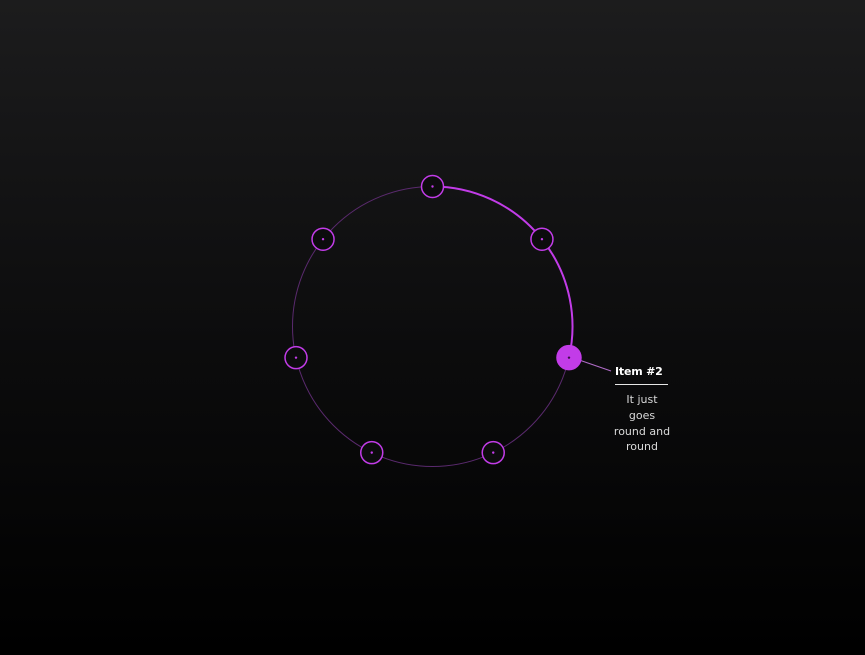  Describe the element at coordinates (503, 271) in the screenshot. I see `carousel-progress-arc` at that location.